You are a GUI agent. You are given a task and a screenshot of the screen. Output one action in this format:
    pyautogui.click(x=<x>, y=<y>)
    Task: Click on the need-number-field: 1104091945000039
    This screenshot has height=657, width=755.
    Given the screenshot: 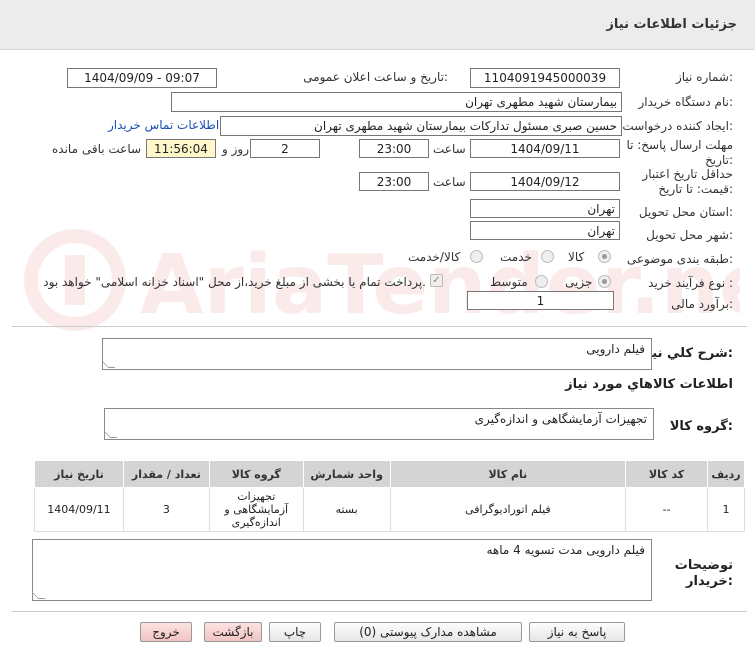 What is the action you would take?
    pyautogui.click(x=545, y=78)
    